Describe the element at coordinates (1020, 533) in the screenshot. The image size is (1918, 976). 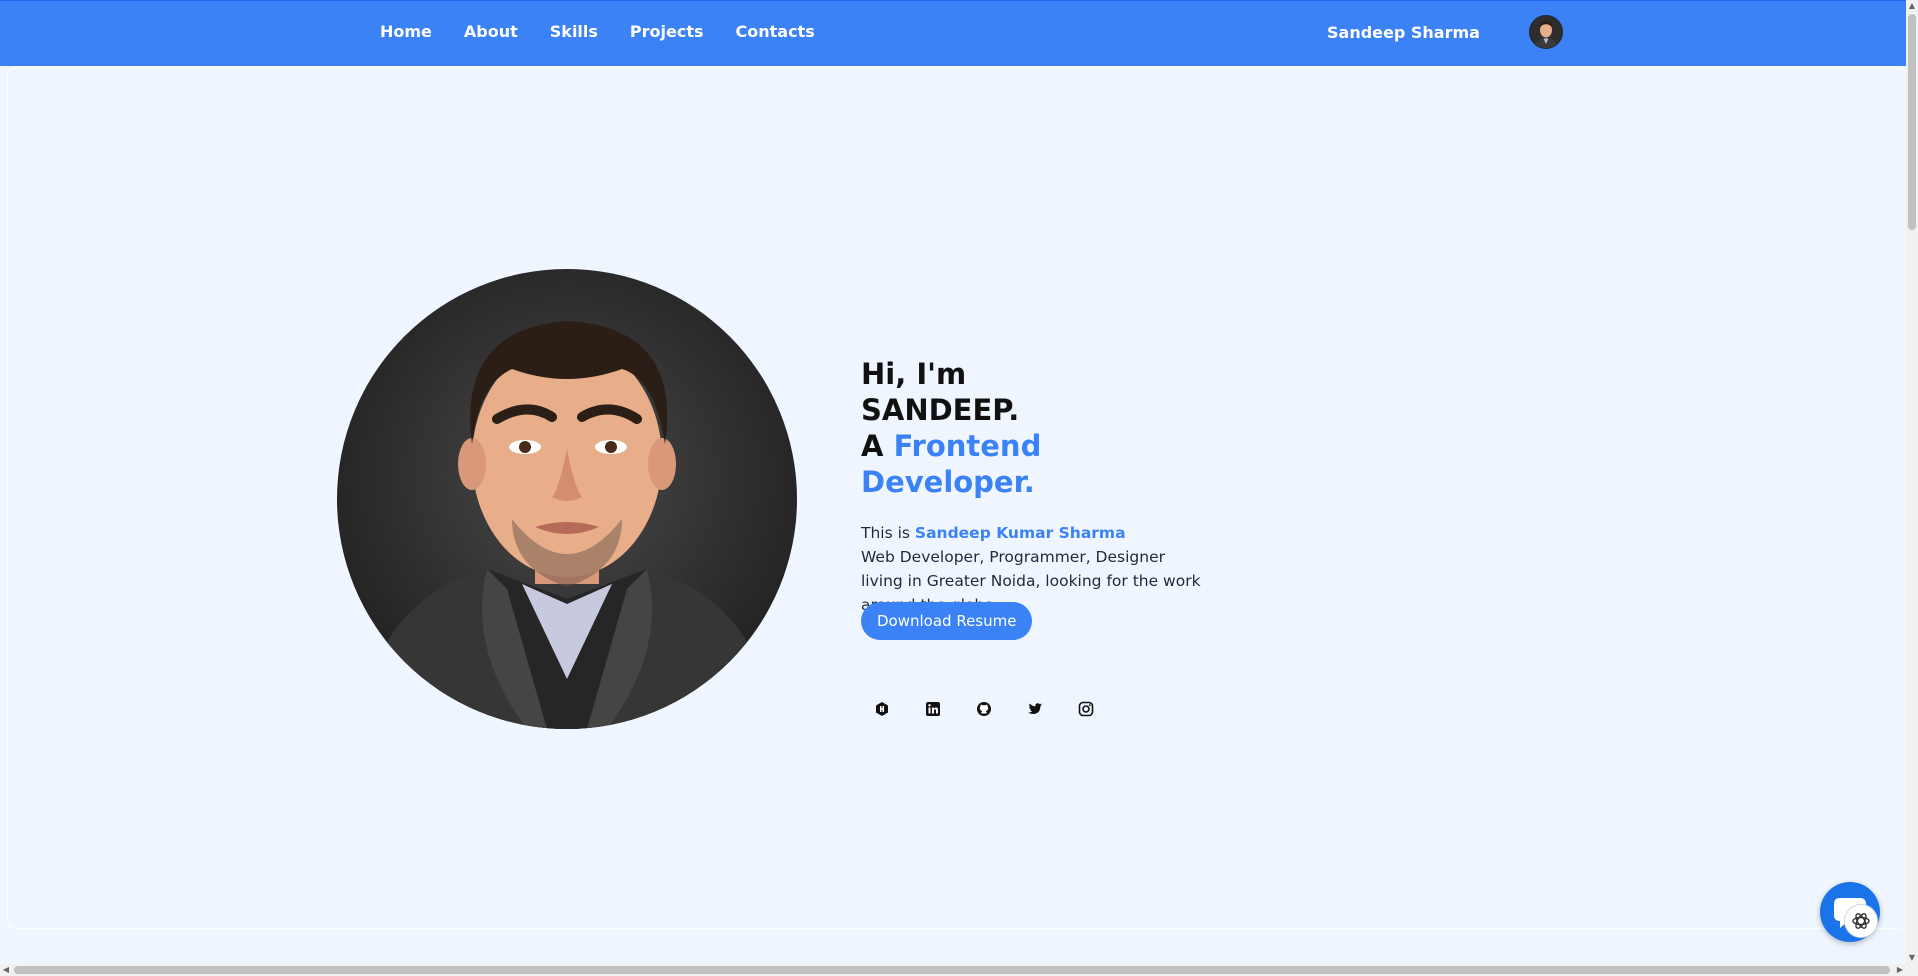
I see `intro-name: Sandeep Kumar Sharma` at that location.